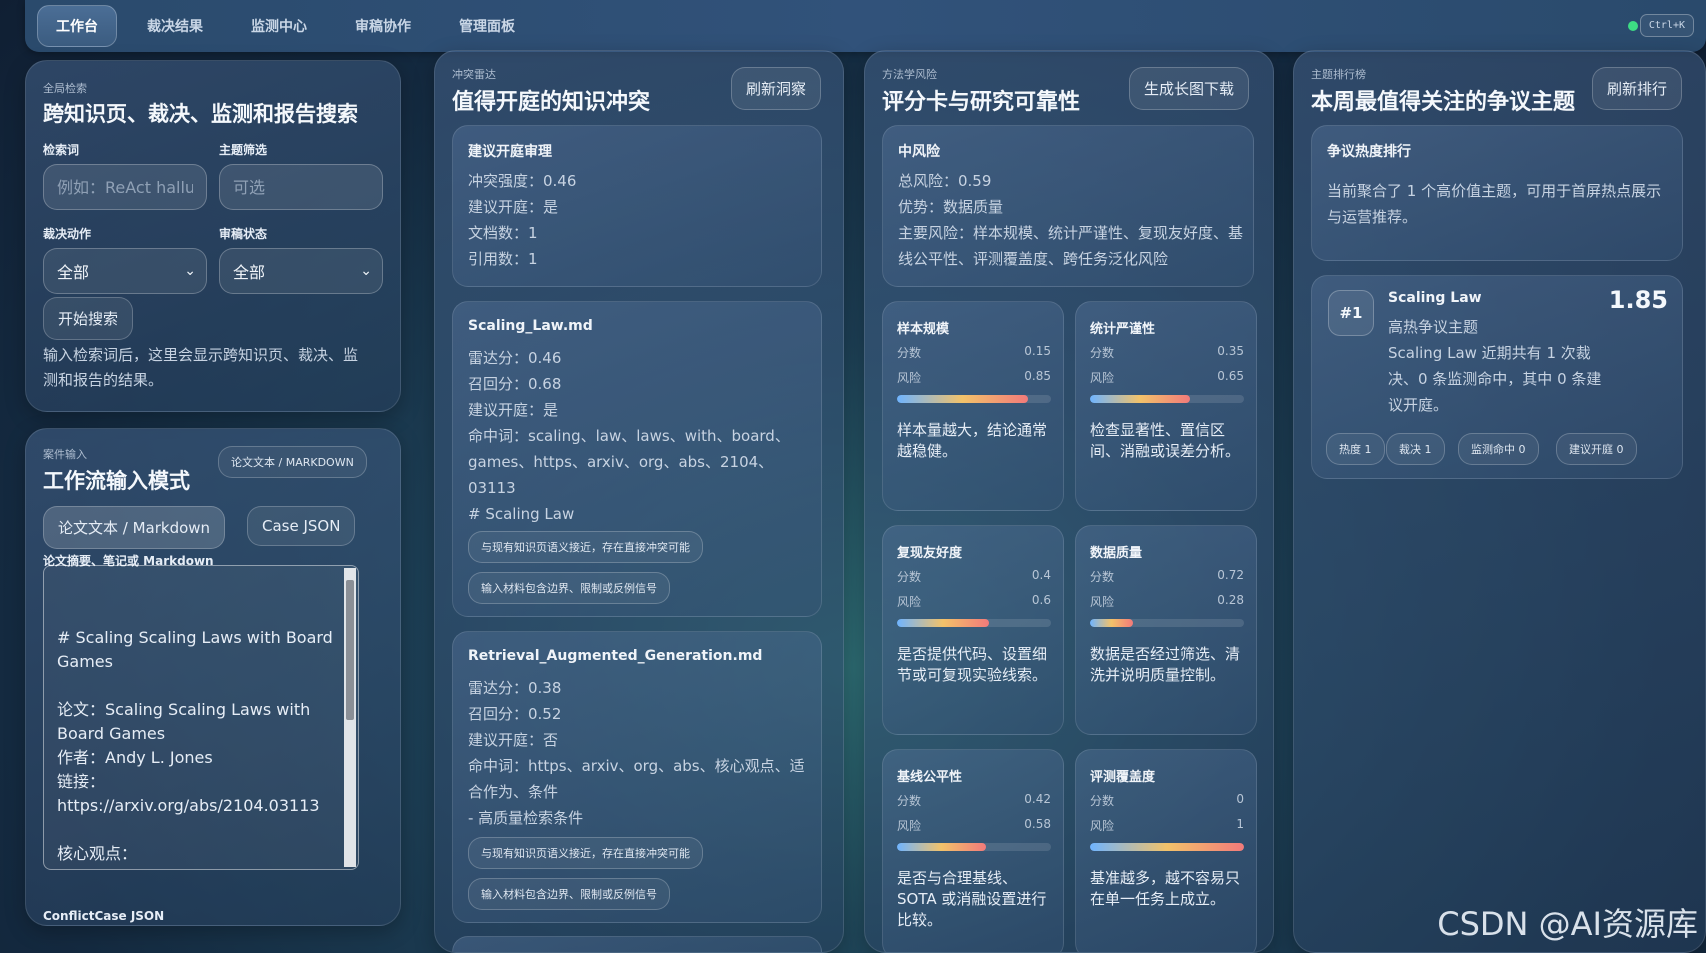 The height and width of the screenshot is (953, 1706). What do you see at coordinates (1369, 152) in the screenshot?
I see `ranking-intro-title: 争议热度排行` at bounding box center [1369, 152].